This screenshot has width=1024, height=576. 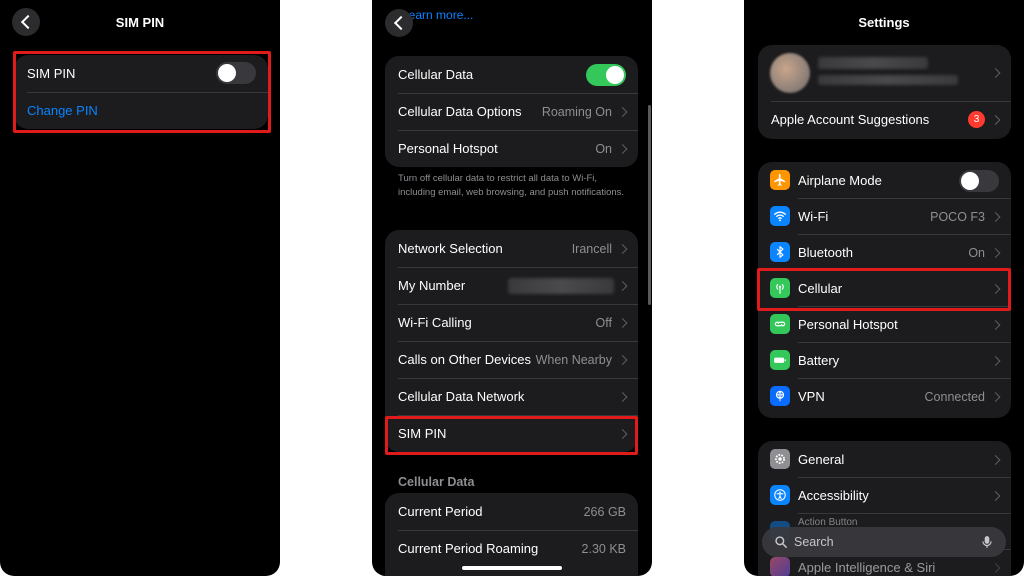 What do you see at coordinates (511, 74) in the screenshot?
I see `cellular-data-row: Cellular Data` at bounding box center [511, 74].